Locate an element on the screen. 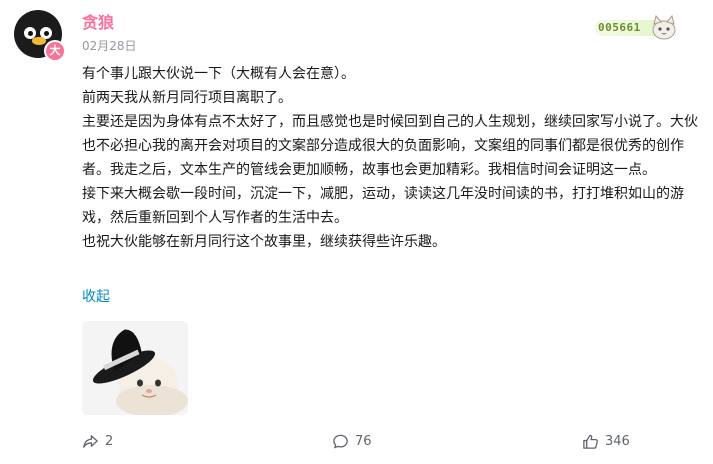 The width and height of the screenshot is (713, 464). share-button: 2 is located at coordinates (97, 441).